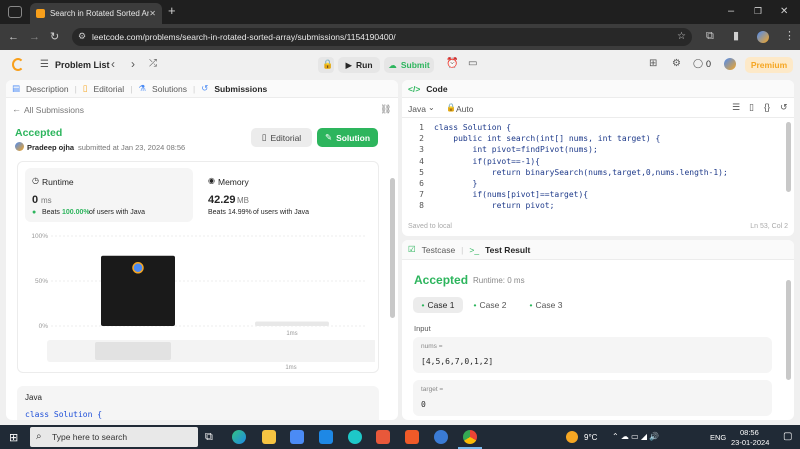 Image resolution: width=800 pixels, height=449 pixels. What do you see at coordinates (297, 437) in the screenshot?
I see `store-icon` at bounding box center [297, 437].